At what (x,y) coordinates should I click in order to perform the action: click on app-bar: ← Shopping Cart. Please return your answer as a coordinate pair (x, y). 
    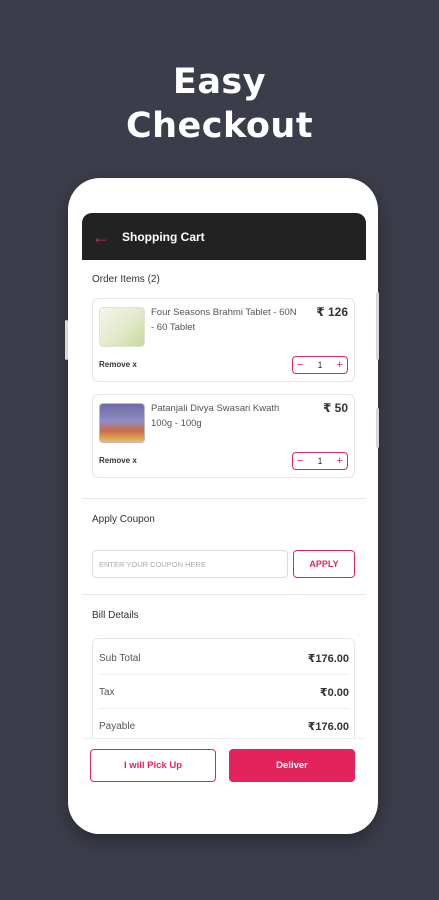
    Looking at the image, I should click on (224, 236).